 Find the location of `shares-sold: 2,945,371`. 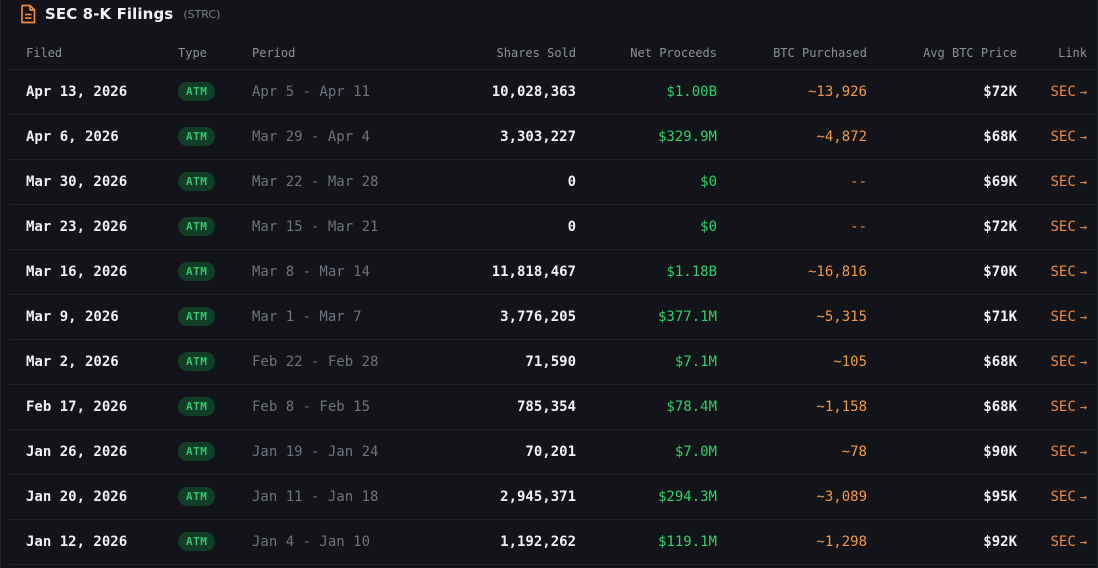

shares-sold: 2,945,371 is located at coordinates (494, 497).